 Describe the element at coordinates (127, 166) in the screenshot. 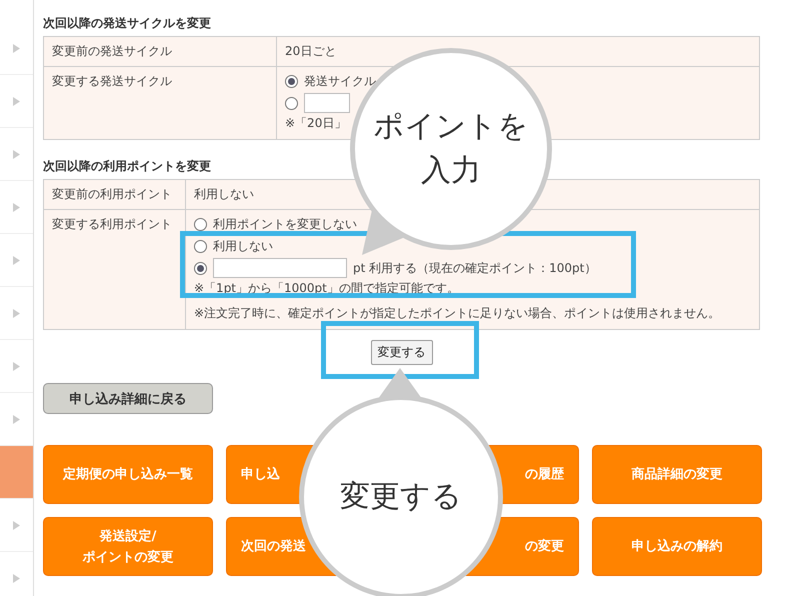

I see `section-heading: 次回以降の利用ポイントを変更` at that location.